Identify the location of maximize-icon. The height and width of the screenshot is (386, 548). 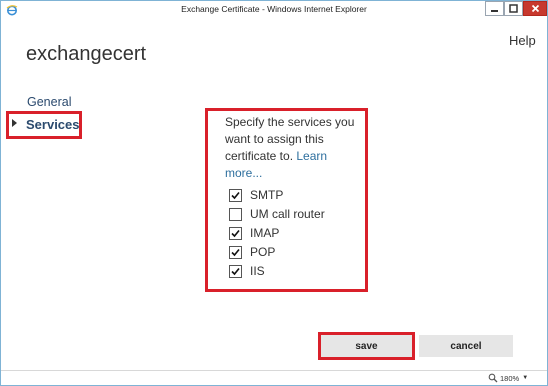
(513, 8).